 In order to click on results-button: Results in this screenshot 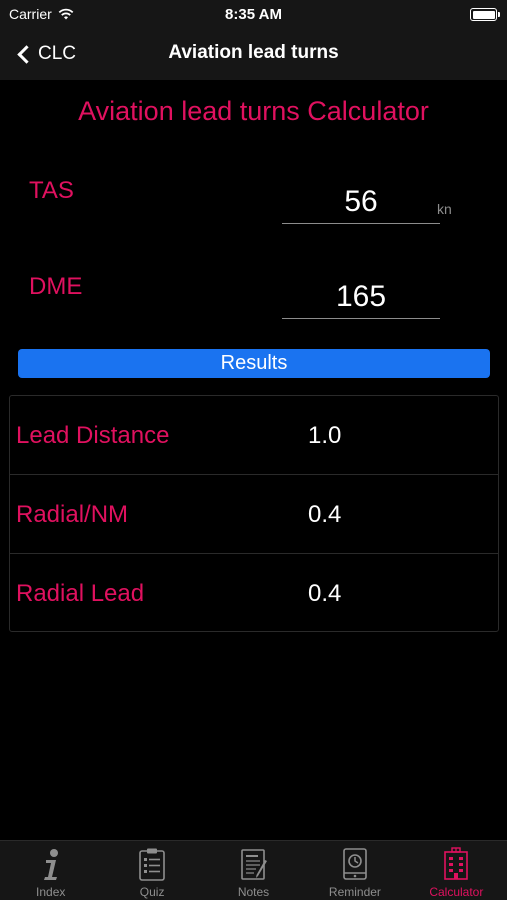, I will do `click(254, 363)`.